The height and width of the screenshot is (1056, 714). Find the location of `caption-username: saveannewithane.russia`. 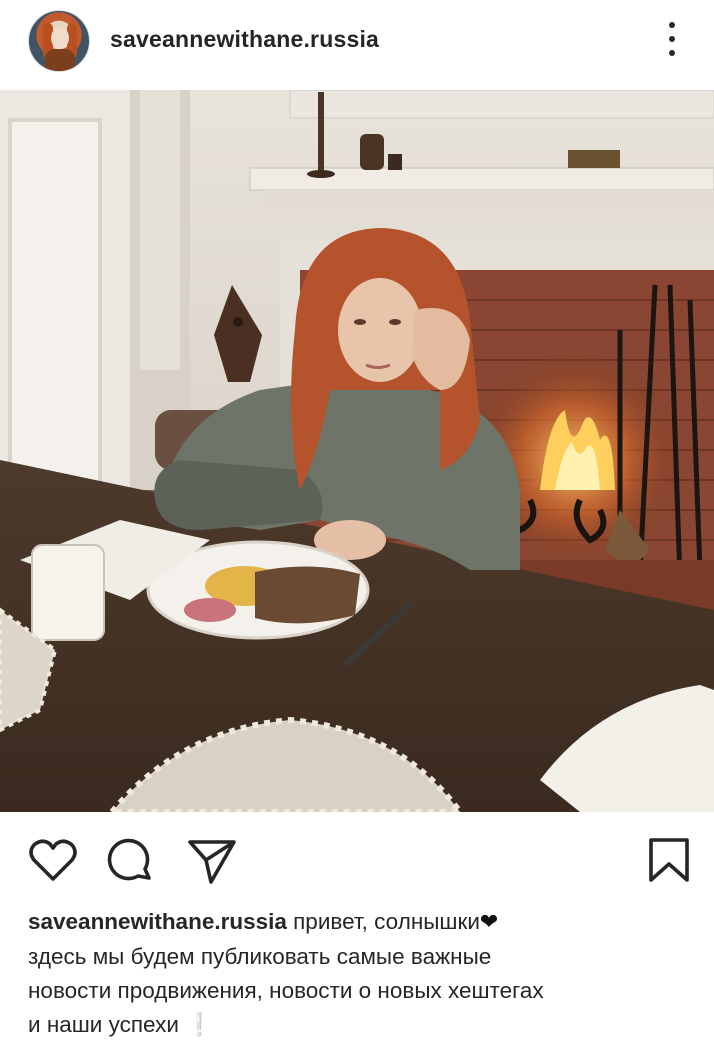

caption-username: saveannewithane.russia is located at coordinates (157, 921).